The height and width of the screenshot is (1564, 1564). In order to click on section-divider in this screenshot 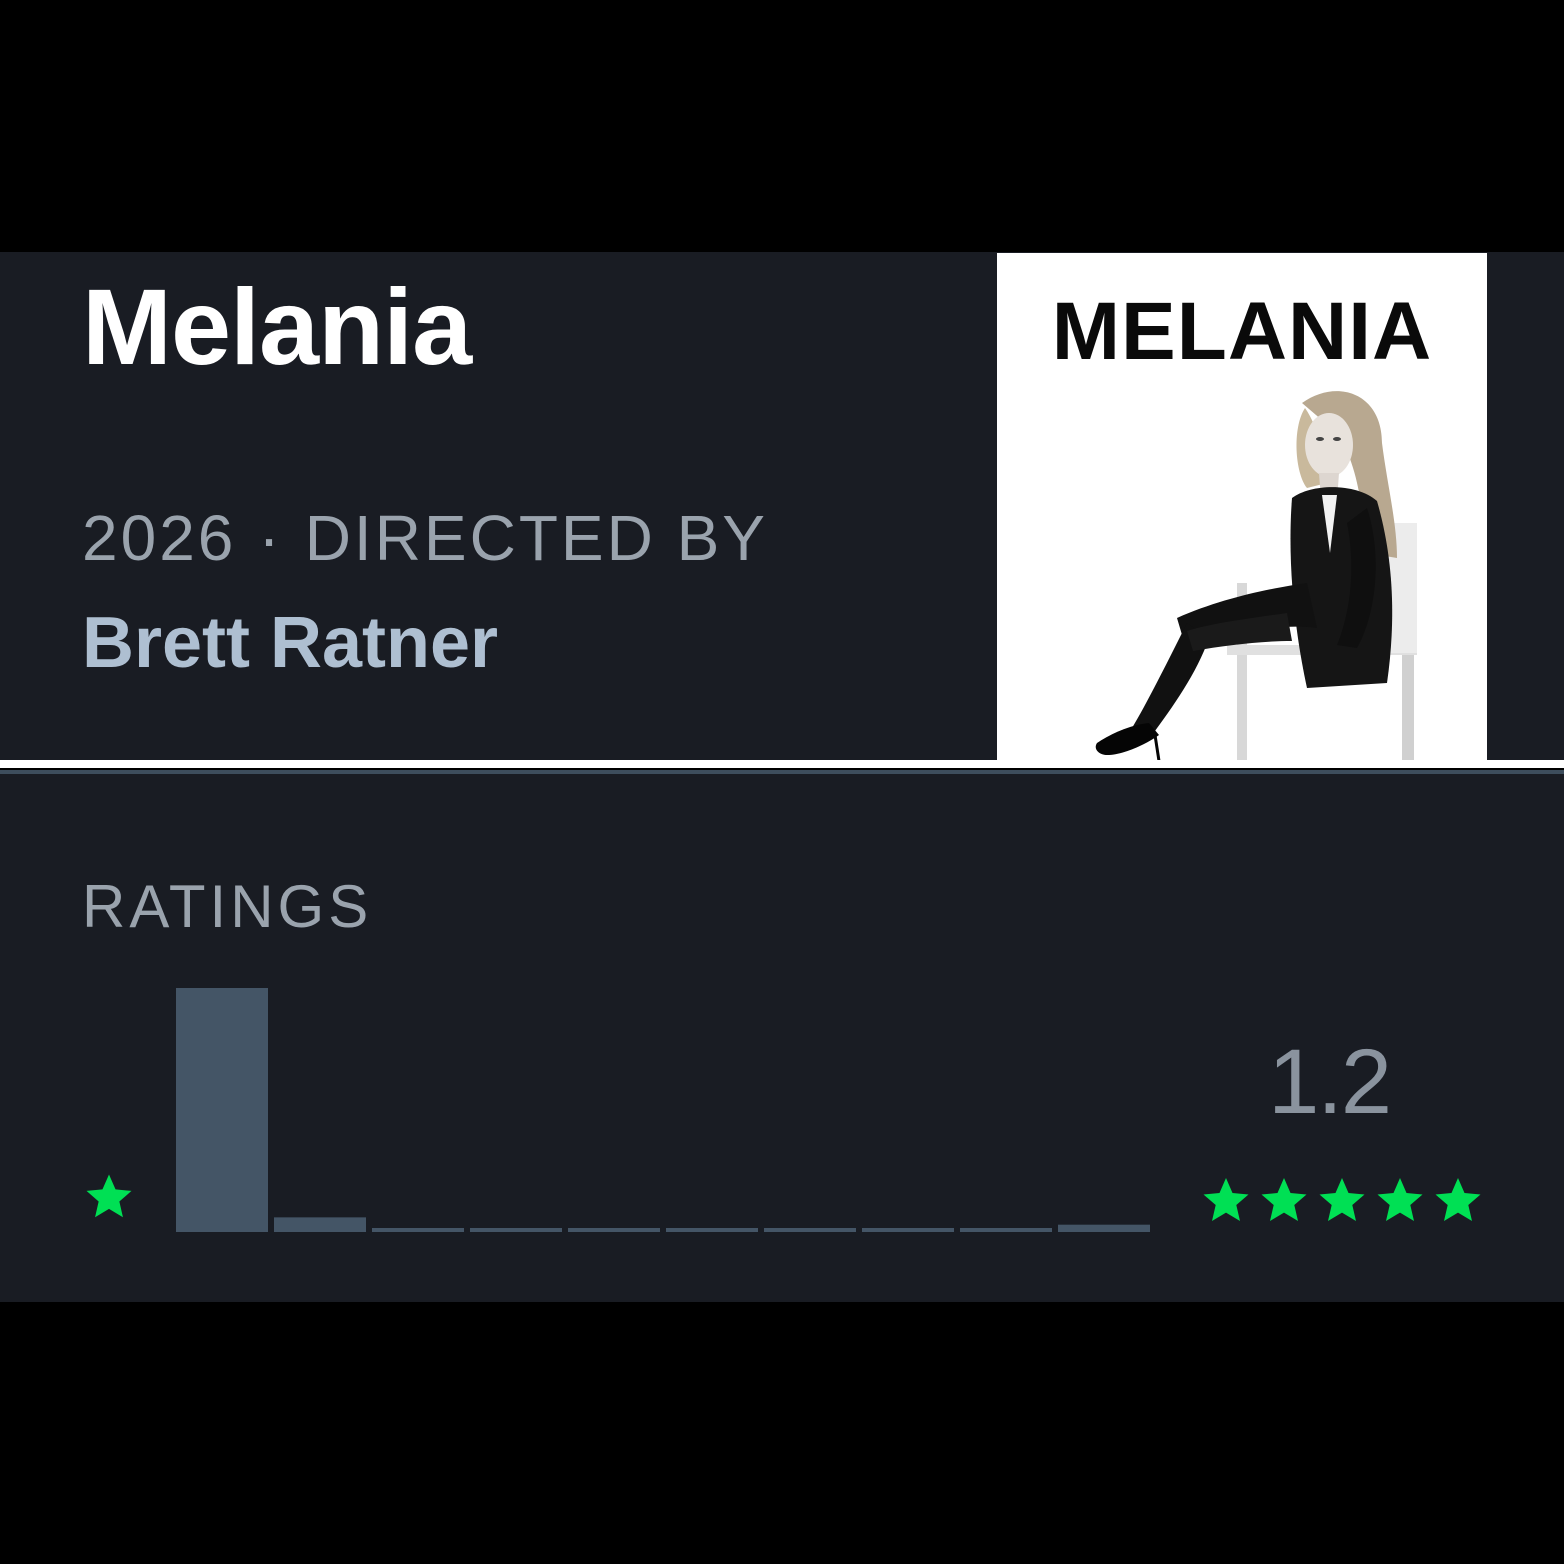, I will do `click(782, 764)`.